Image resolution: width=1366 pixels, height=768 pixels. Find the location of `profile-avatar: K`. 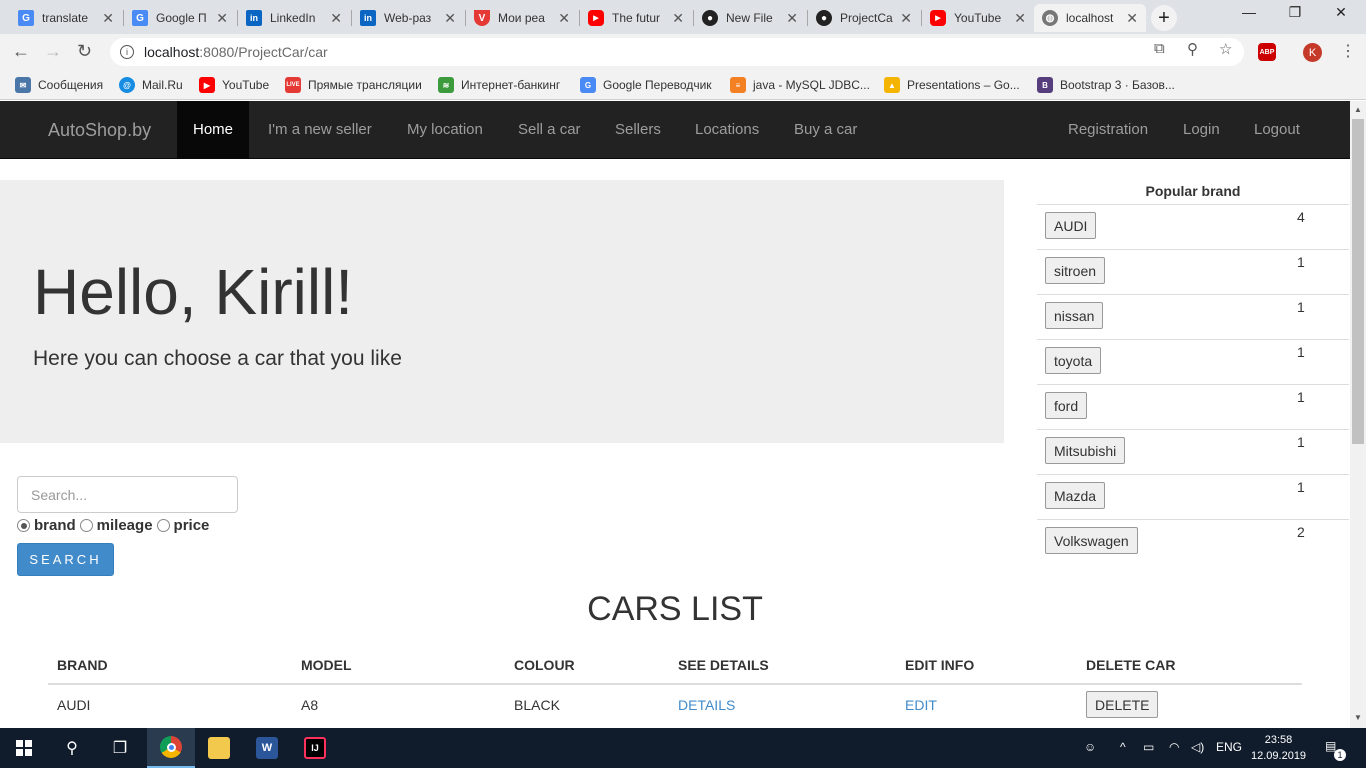

profile-avatar: K is located at coordinates (1312, 52).